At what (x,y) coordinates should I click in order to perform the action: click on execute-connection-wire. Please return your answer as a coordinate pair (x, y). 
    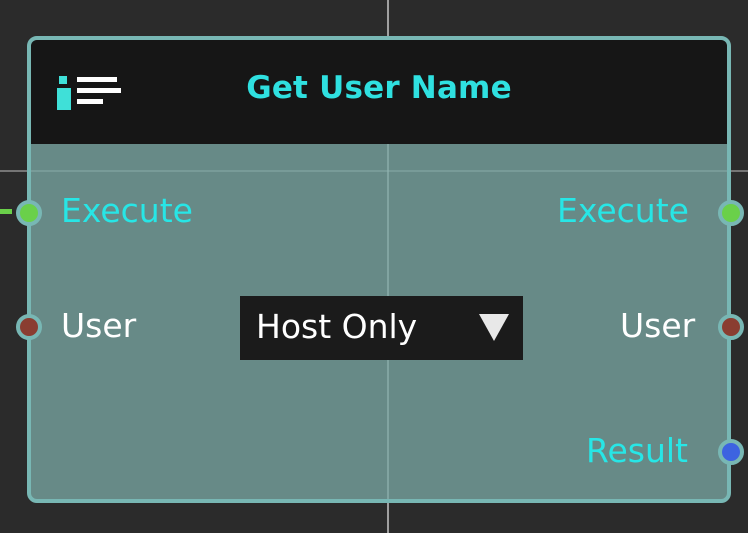
    Looking at the image, I should click on (6, 211).